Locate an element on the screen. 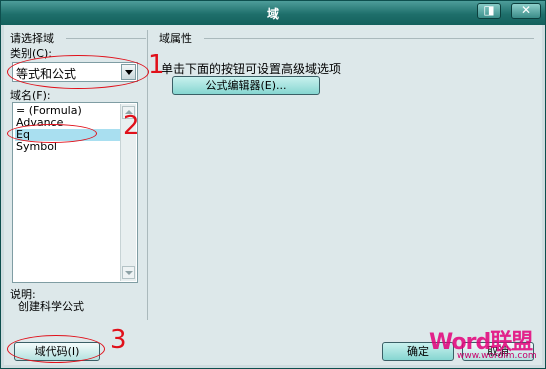 The height and width of the screenshot is (369, 546). left-group-divider is located at coordinates (106, 38).